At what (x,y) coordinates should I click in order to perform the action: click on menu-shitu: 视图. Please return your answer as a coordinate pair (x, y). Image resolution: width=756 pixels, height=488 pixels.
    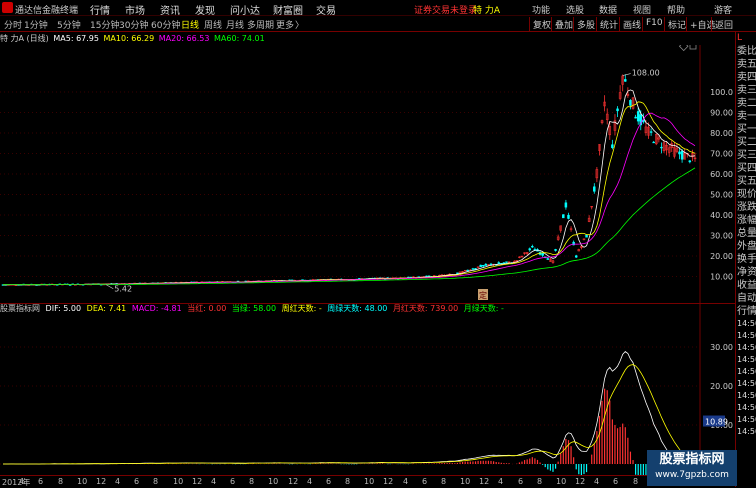
    Looking at the image, I should click on (642, 9).